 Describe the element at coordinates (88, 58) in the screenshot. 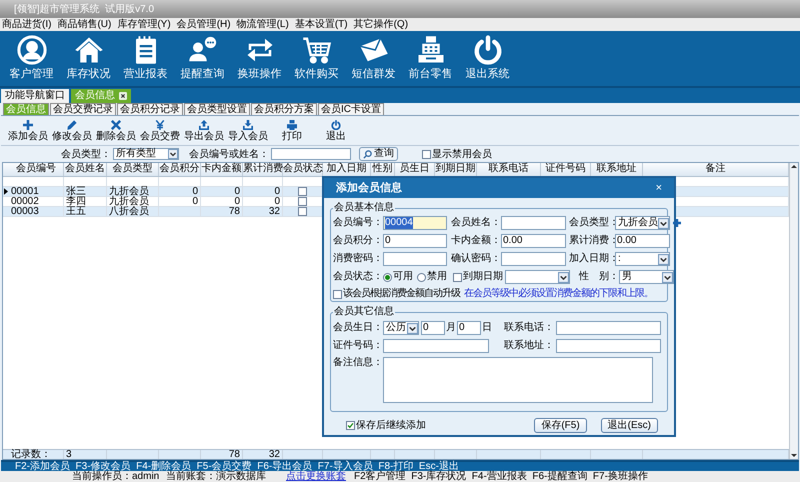

I see `nav-button: 库存状况` at that location.